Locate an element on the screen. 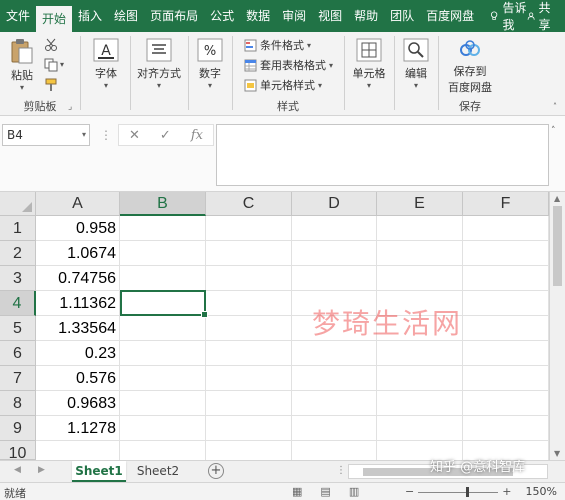  styles-group-label: 样式 is located at coordinates (288, 106).